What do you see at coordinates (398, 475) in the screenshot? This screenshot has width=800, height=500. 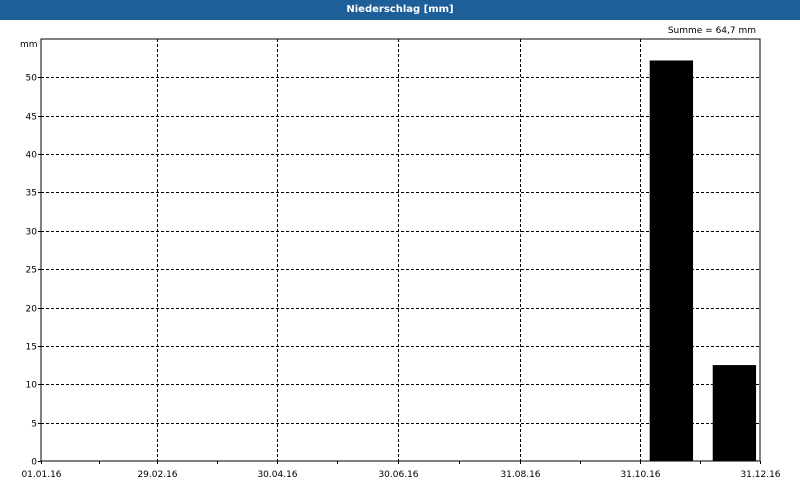 I see `x-tick-label: 30.06.16` at bounding box center [398, 475].